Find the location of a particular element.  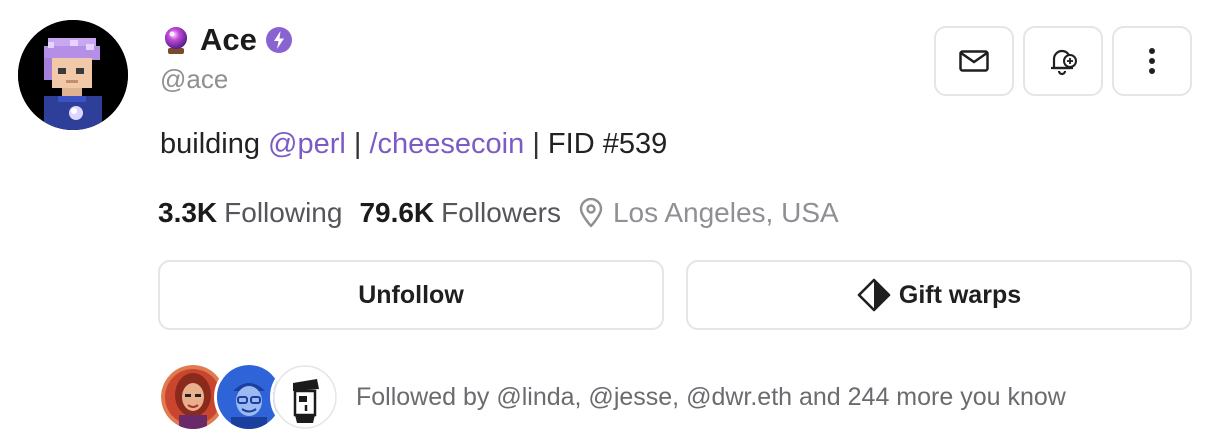

followers-label: Followers is located at coordinates (501, 213).